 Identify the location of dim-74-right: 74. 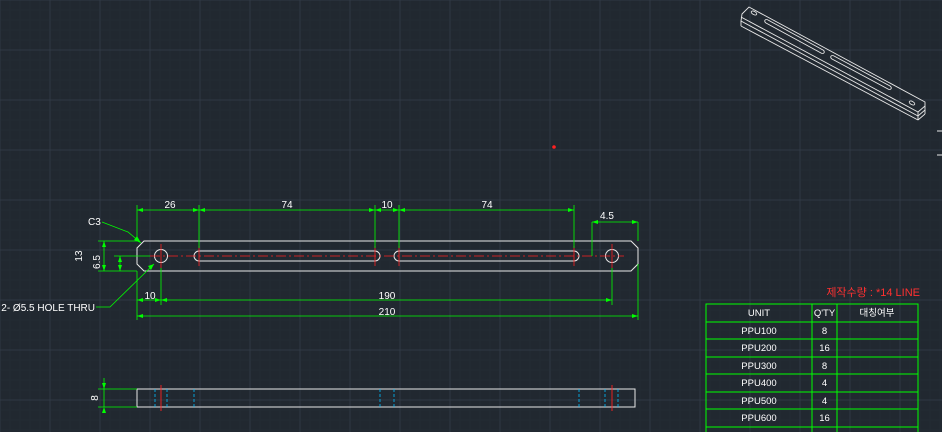
(487, 205).